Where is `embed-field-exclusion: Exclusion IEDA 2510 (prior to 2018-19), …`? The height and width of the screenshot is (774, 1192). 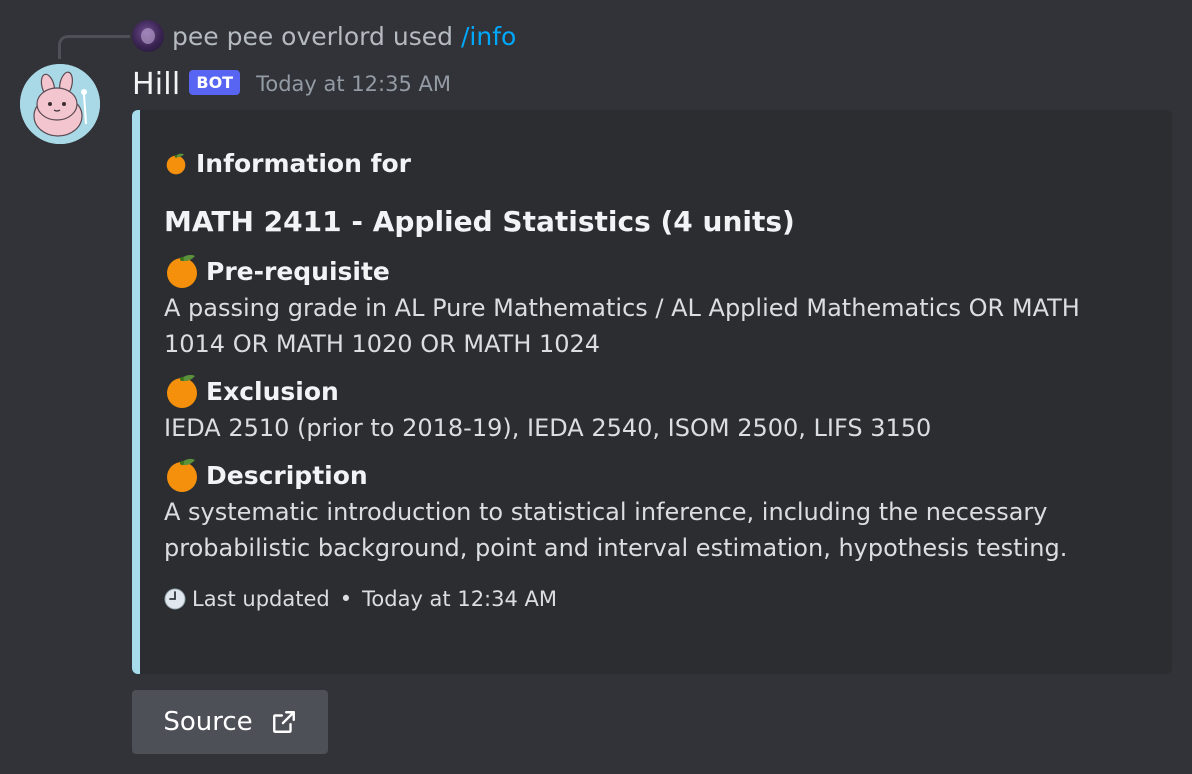
embed-field-exclusion: Exclusion IEDA 2510 (prior to 2018-19), … is located at coordinates (656, 409).